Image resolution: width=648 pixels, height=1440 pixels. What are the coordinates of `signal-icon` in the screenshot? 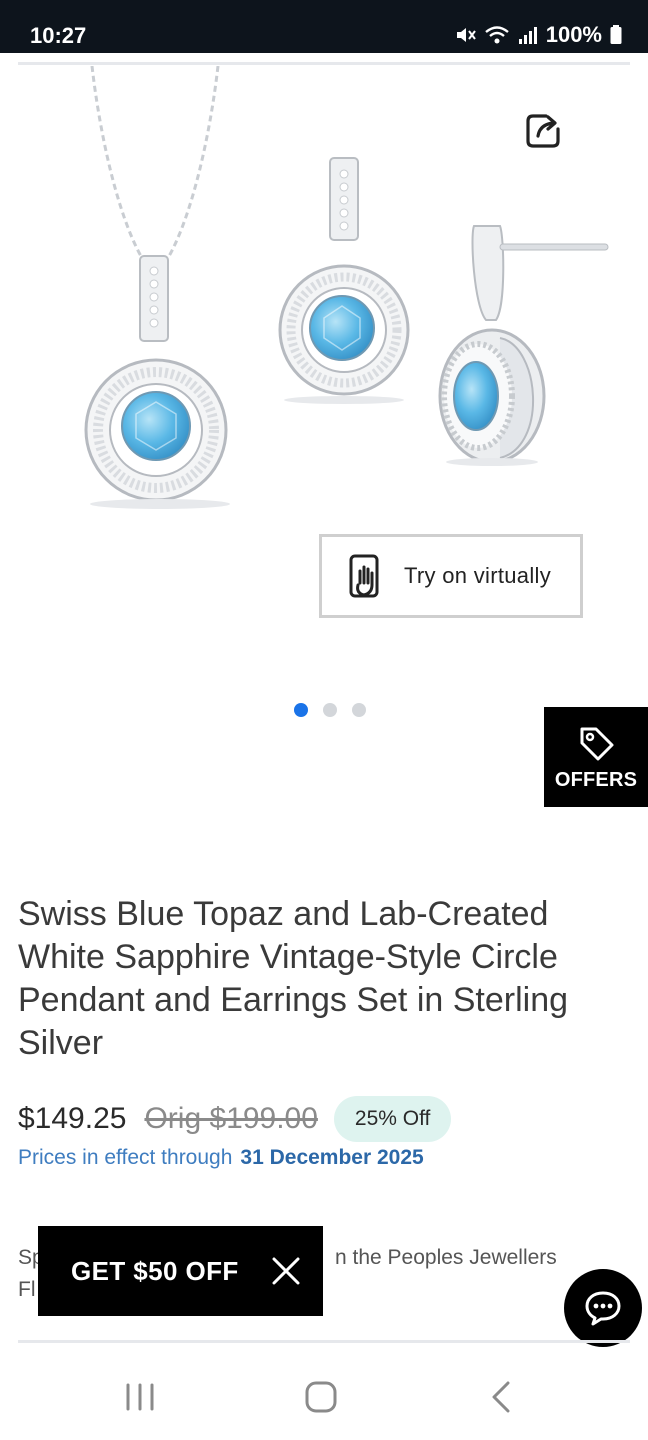 It's located at (527, 35).